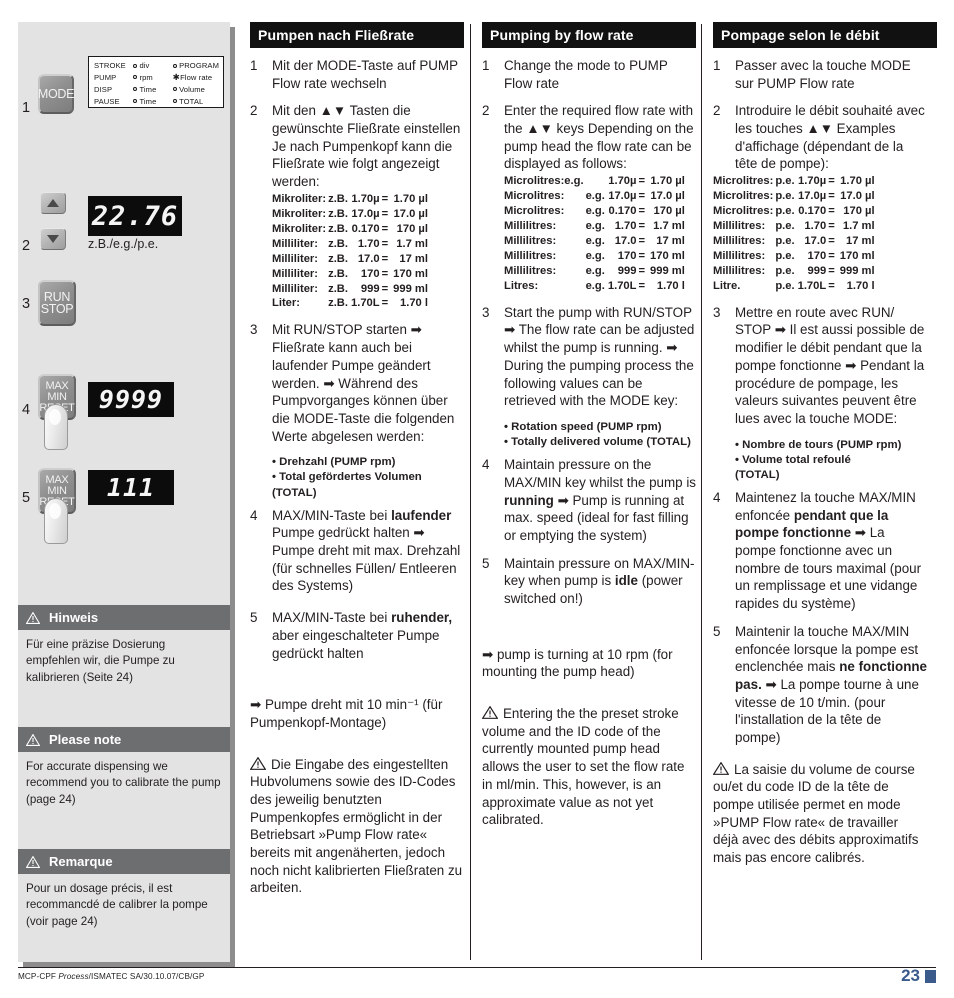  I want to click on led-active-star-icon: ✱, so click(176, 76).